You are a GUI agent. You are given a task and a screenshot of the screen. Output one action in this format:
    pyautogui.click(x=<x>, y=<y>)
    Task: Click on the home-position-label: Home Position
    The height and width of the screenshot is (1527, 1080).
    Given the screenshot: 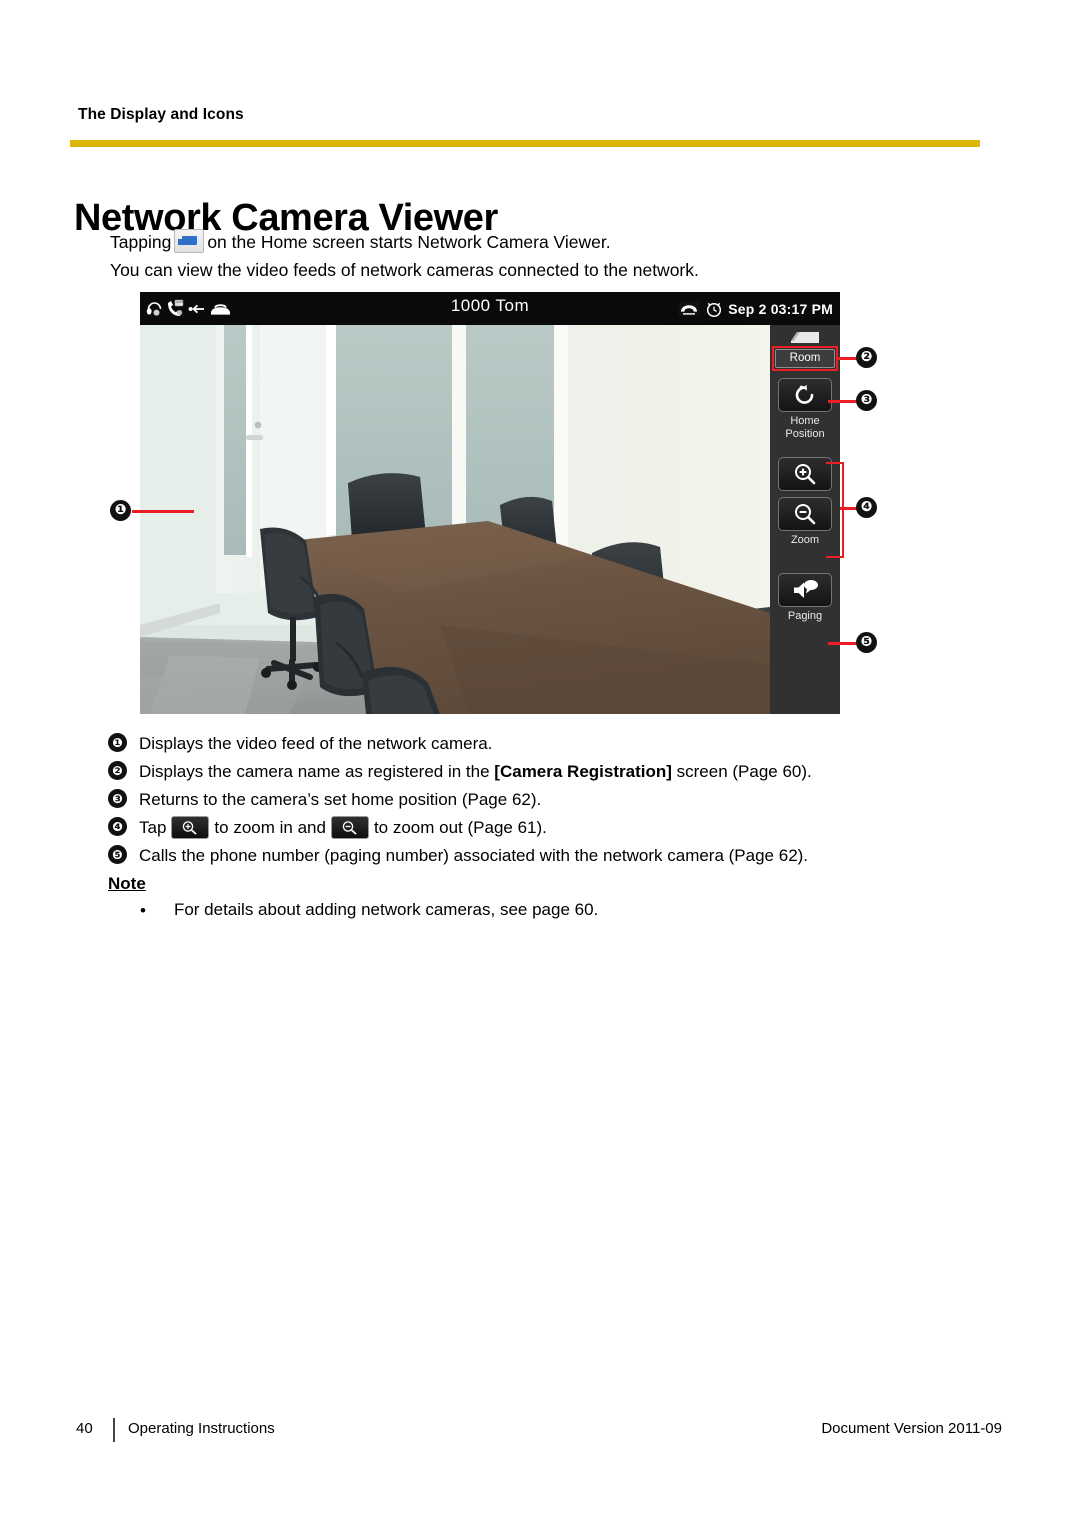 What is the action you would take?
    pyautogui.click(x=804, y=428)
    